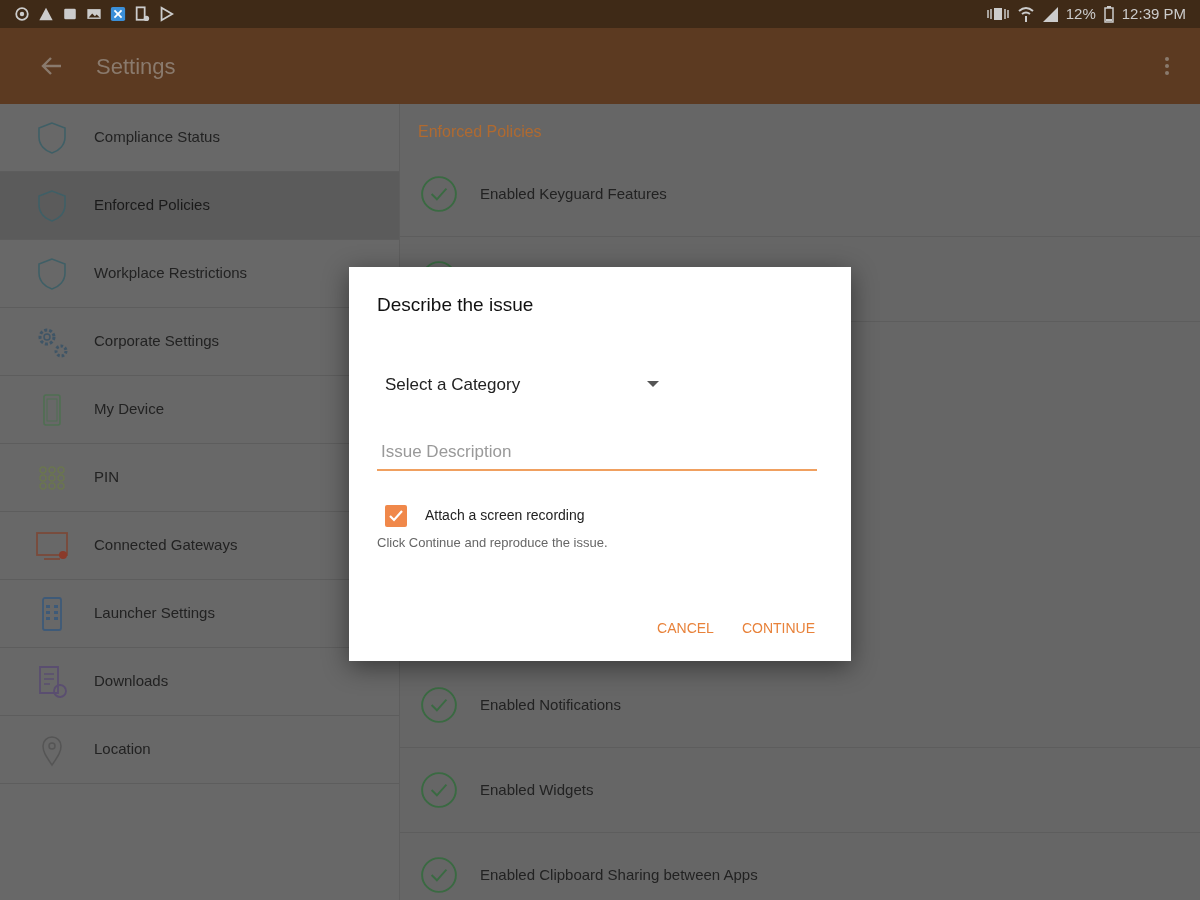 This screenshot has width=1200, height=900. Describe the element at coordinates (505, 515) in the screenshot. I see `checkbox-label: Attach a screen recording` at that location.